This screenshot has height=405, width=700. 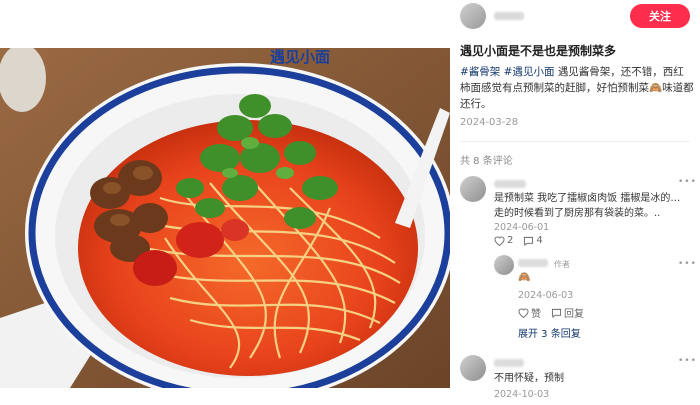 I want to click on comment-date: 2024-06-01, so click(x=522, y=227).